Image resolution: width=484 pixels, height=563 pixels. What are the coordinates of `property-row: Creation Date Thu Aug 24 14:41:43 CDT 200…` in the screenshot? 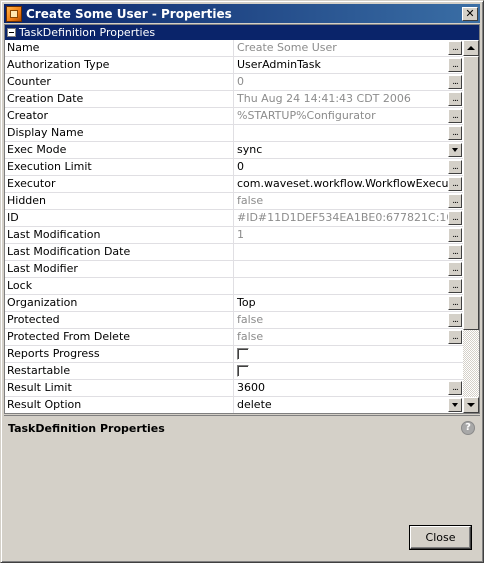 It's located at (234, 99).